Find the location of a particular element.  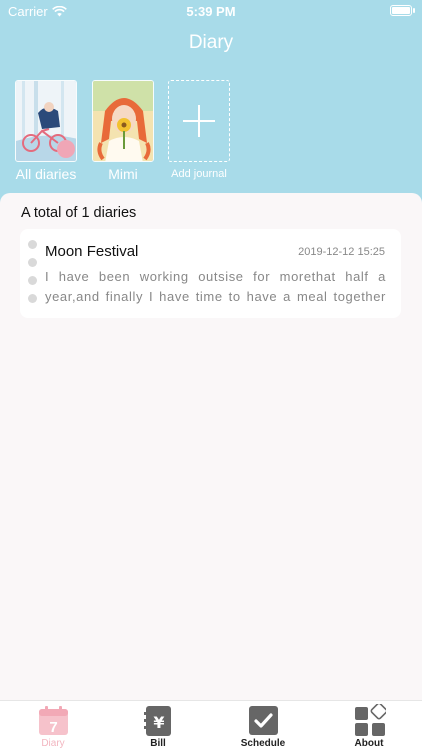

plus-icon is located at coordinates (199, 121).